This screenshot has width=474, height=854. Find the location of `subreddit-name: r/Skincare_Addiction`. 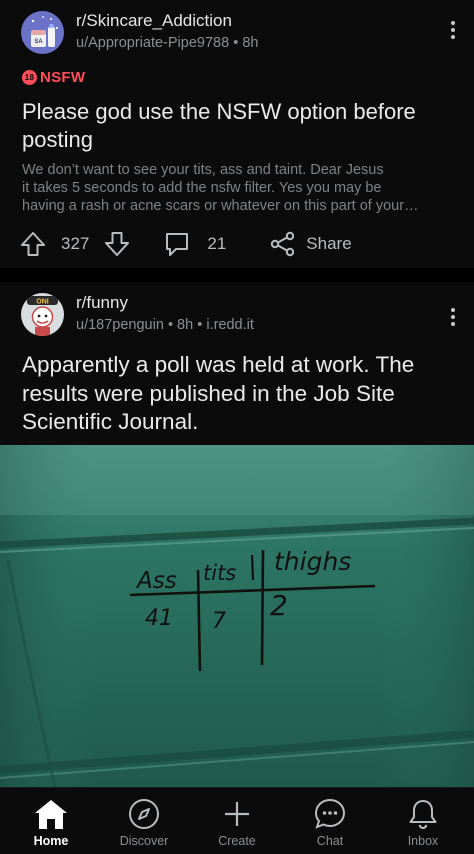

subreddit-name: r/Skincare_Addiction is located at coordinates (167, 21).